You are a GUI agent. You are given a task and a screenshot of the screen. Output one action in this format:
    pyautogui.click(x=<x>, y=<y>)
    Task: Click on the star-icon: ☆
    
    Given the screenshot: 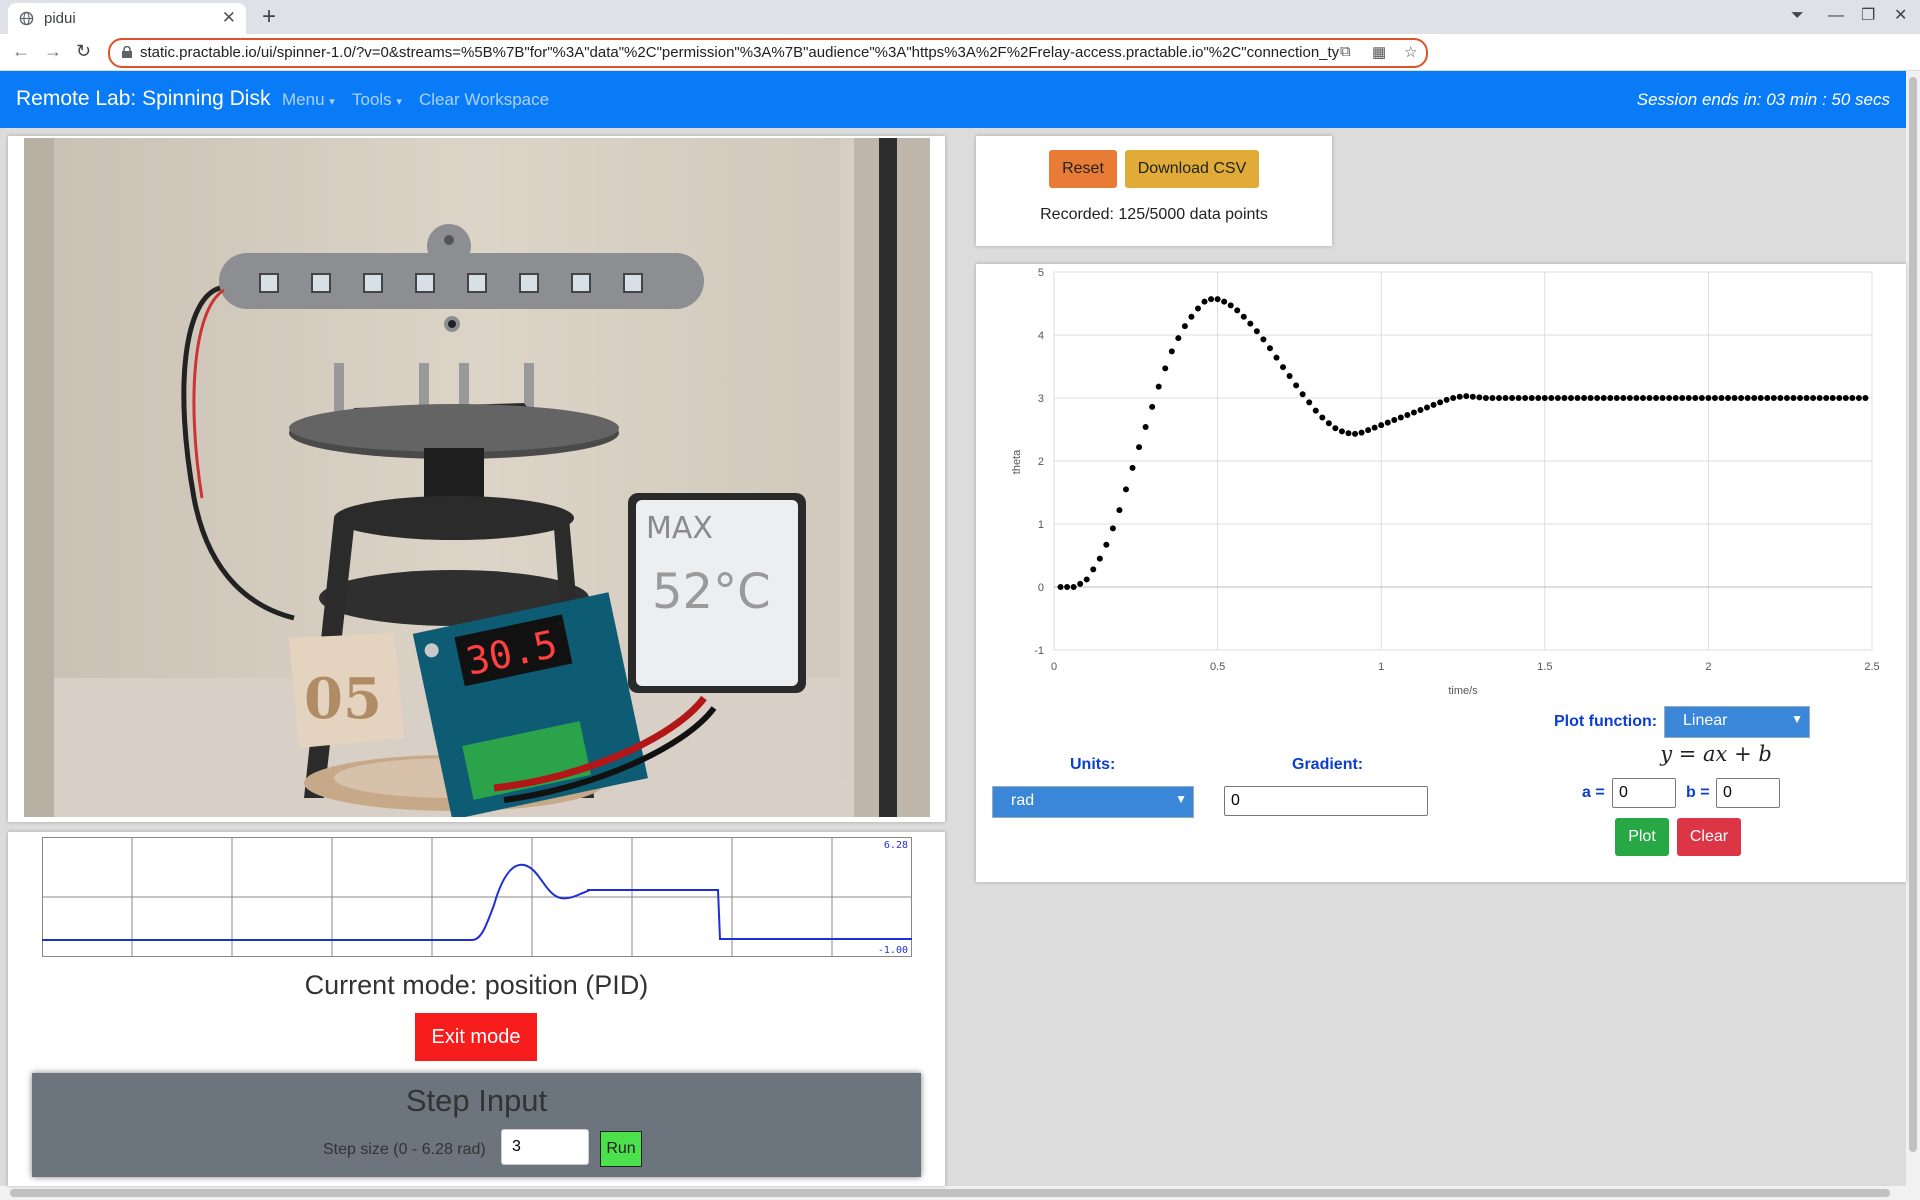 What is the action you would take?
    pyautogui.click(x=1410, y=52)
    